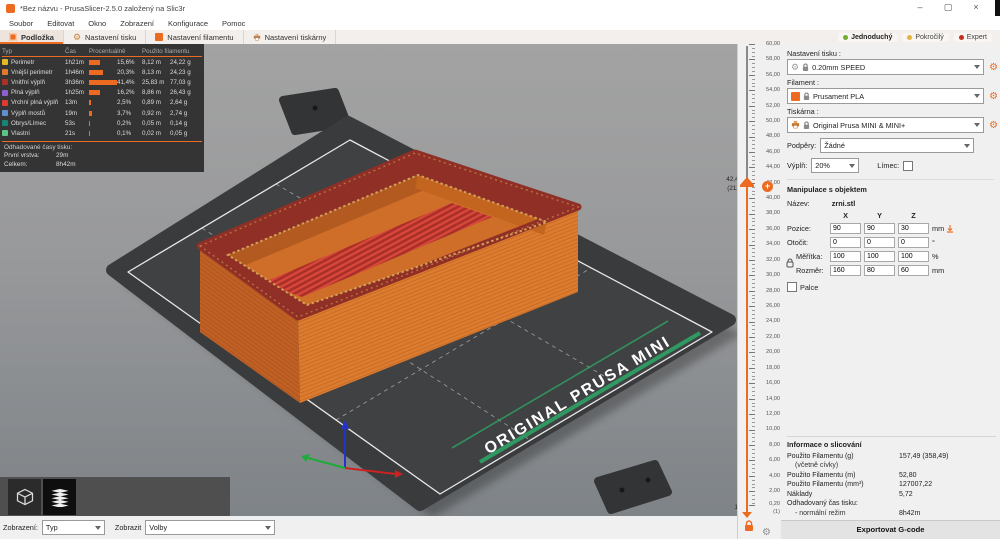  I want to click on infill-select: 20%, so click(835, 165).